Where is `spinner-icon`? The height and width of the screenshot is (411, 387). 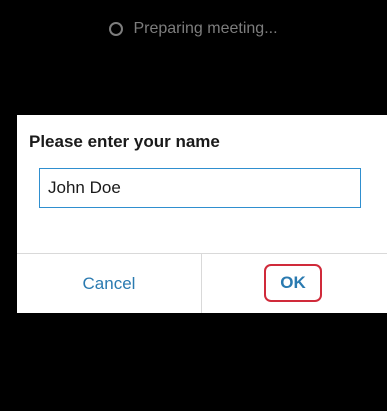
spinner-icon is located at coordinates (116, 29).